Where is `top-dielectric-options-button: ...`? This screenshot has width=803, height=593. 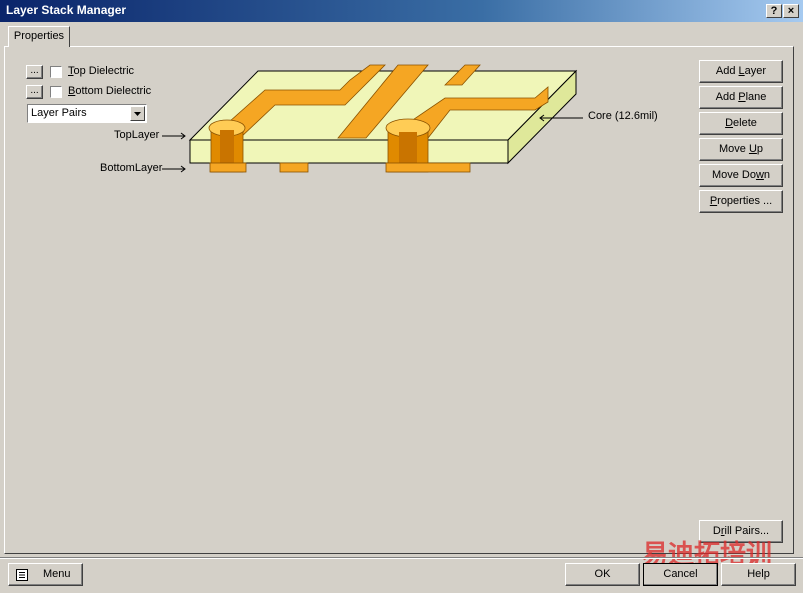
top-dielectric-options-button: ... is located at coordinates (34, 72).